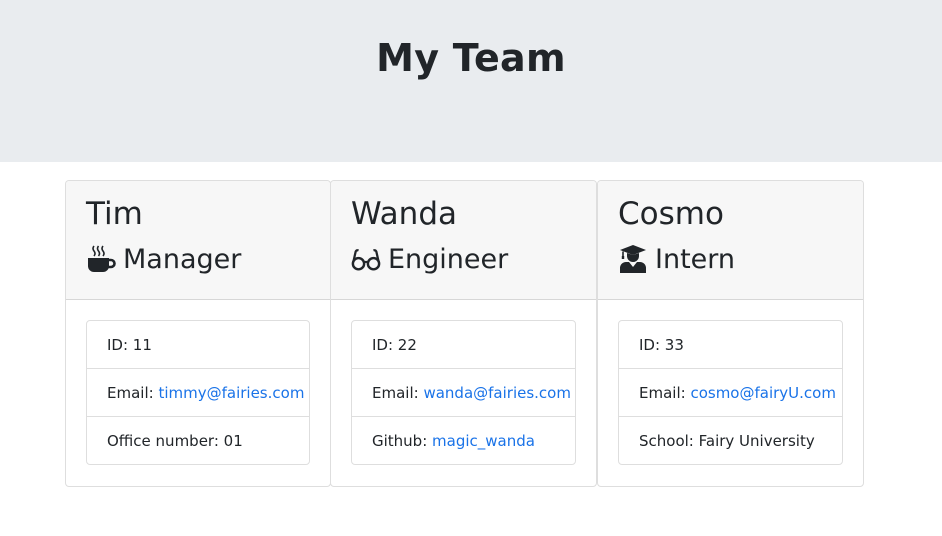  I want to click on email-link: wanda@fairies.com, so click(497, 393).